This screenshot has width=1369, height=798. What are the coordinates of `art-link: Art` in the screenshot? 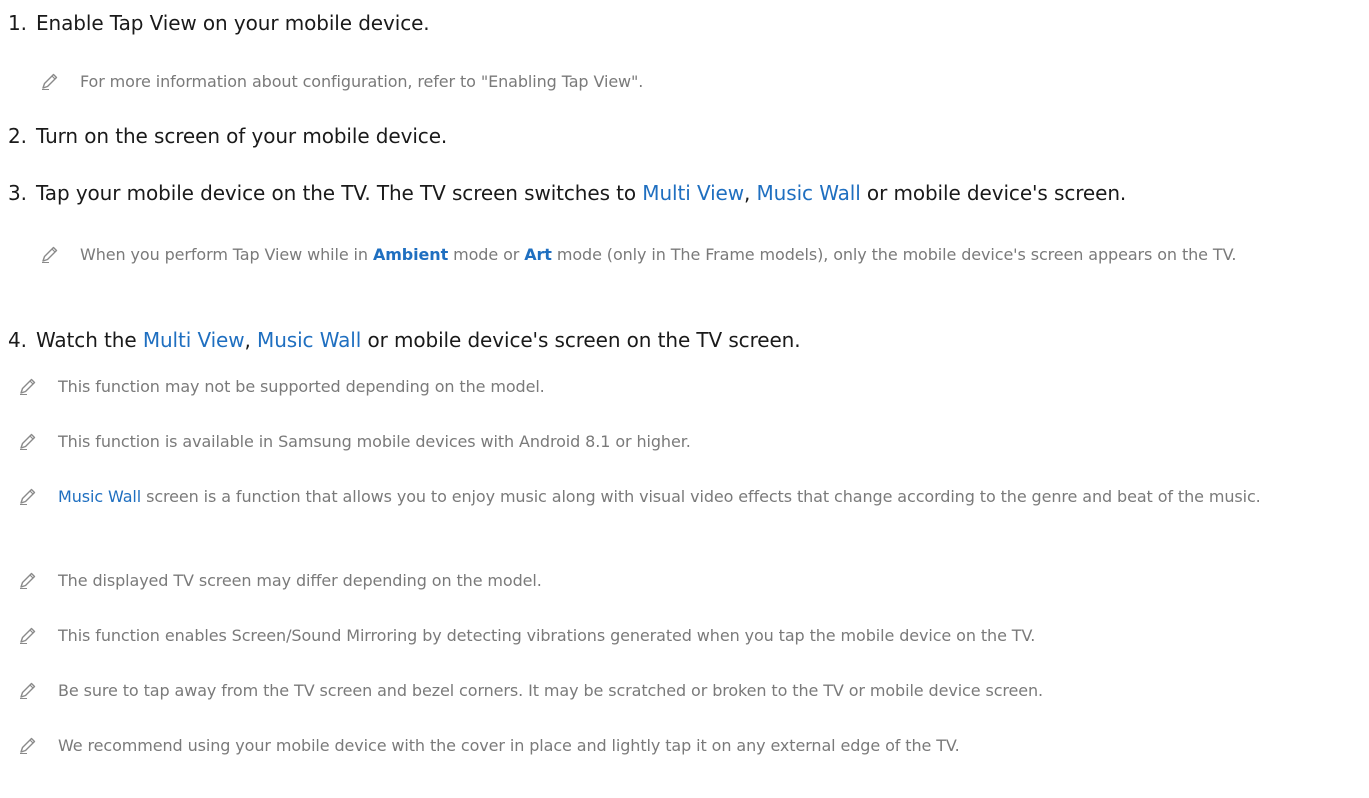 It's located at (538, 254).